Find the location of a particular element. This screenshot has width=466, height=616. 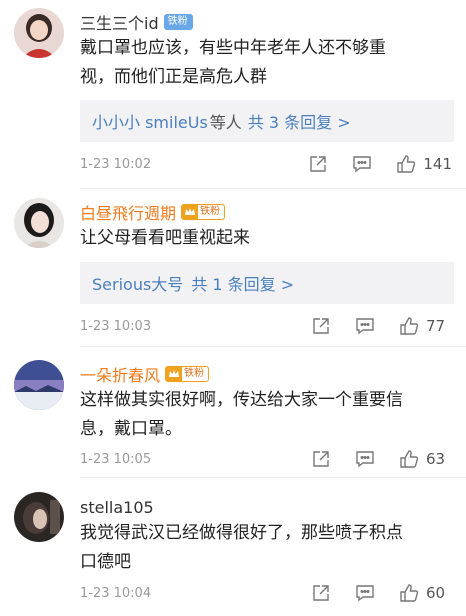

action-bar: 60 is located at coordinates (381, 593).